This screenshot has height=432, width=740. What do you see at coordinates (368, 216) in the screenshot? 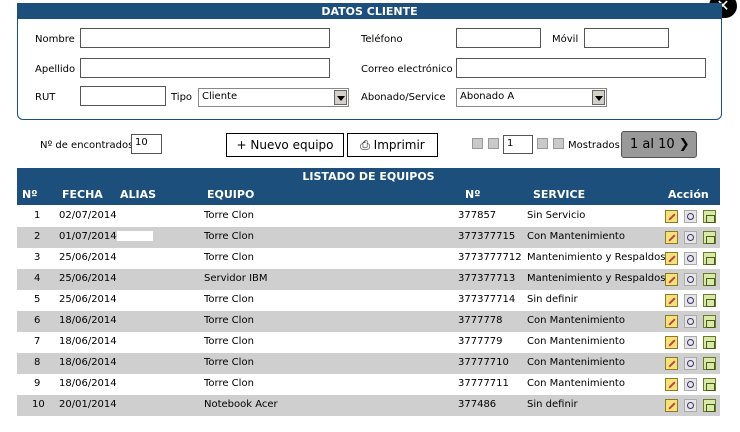
I see `table-row: 1 02/07/2014 Torre Clon 377857 Sin Servicio` at bounding box center [368, 216].